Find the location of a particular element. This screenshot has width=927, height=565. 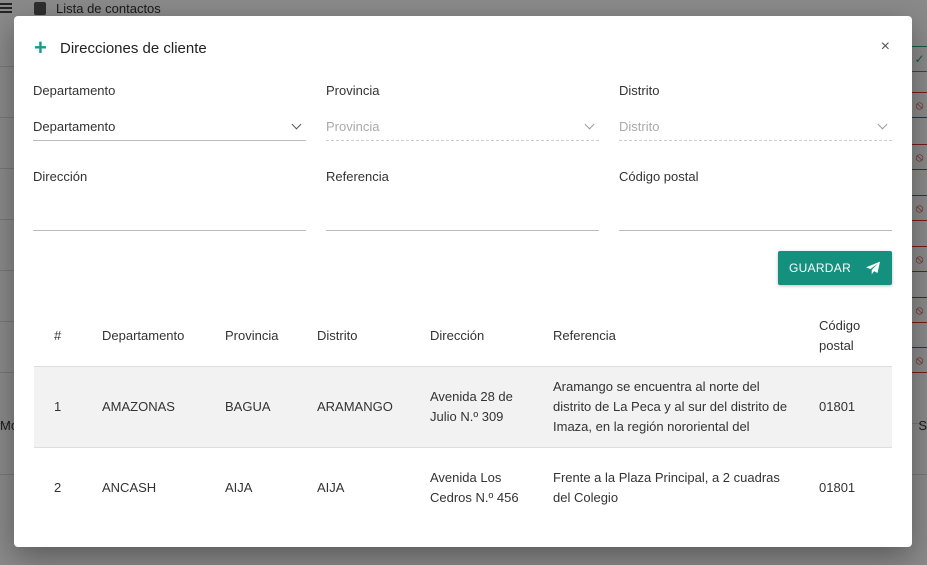

cell-provincia: AIJA is located at coordinates (239, 488).